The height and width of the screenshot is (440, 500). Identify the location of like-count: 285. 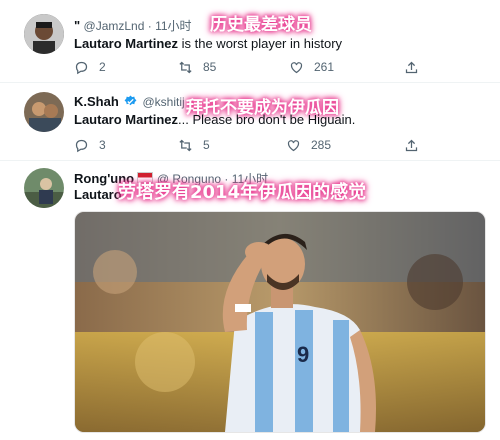
(321, 145).